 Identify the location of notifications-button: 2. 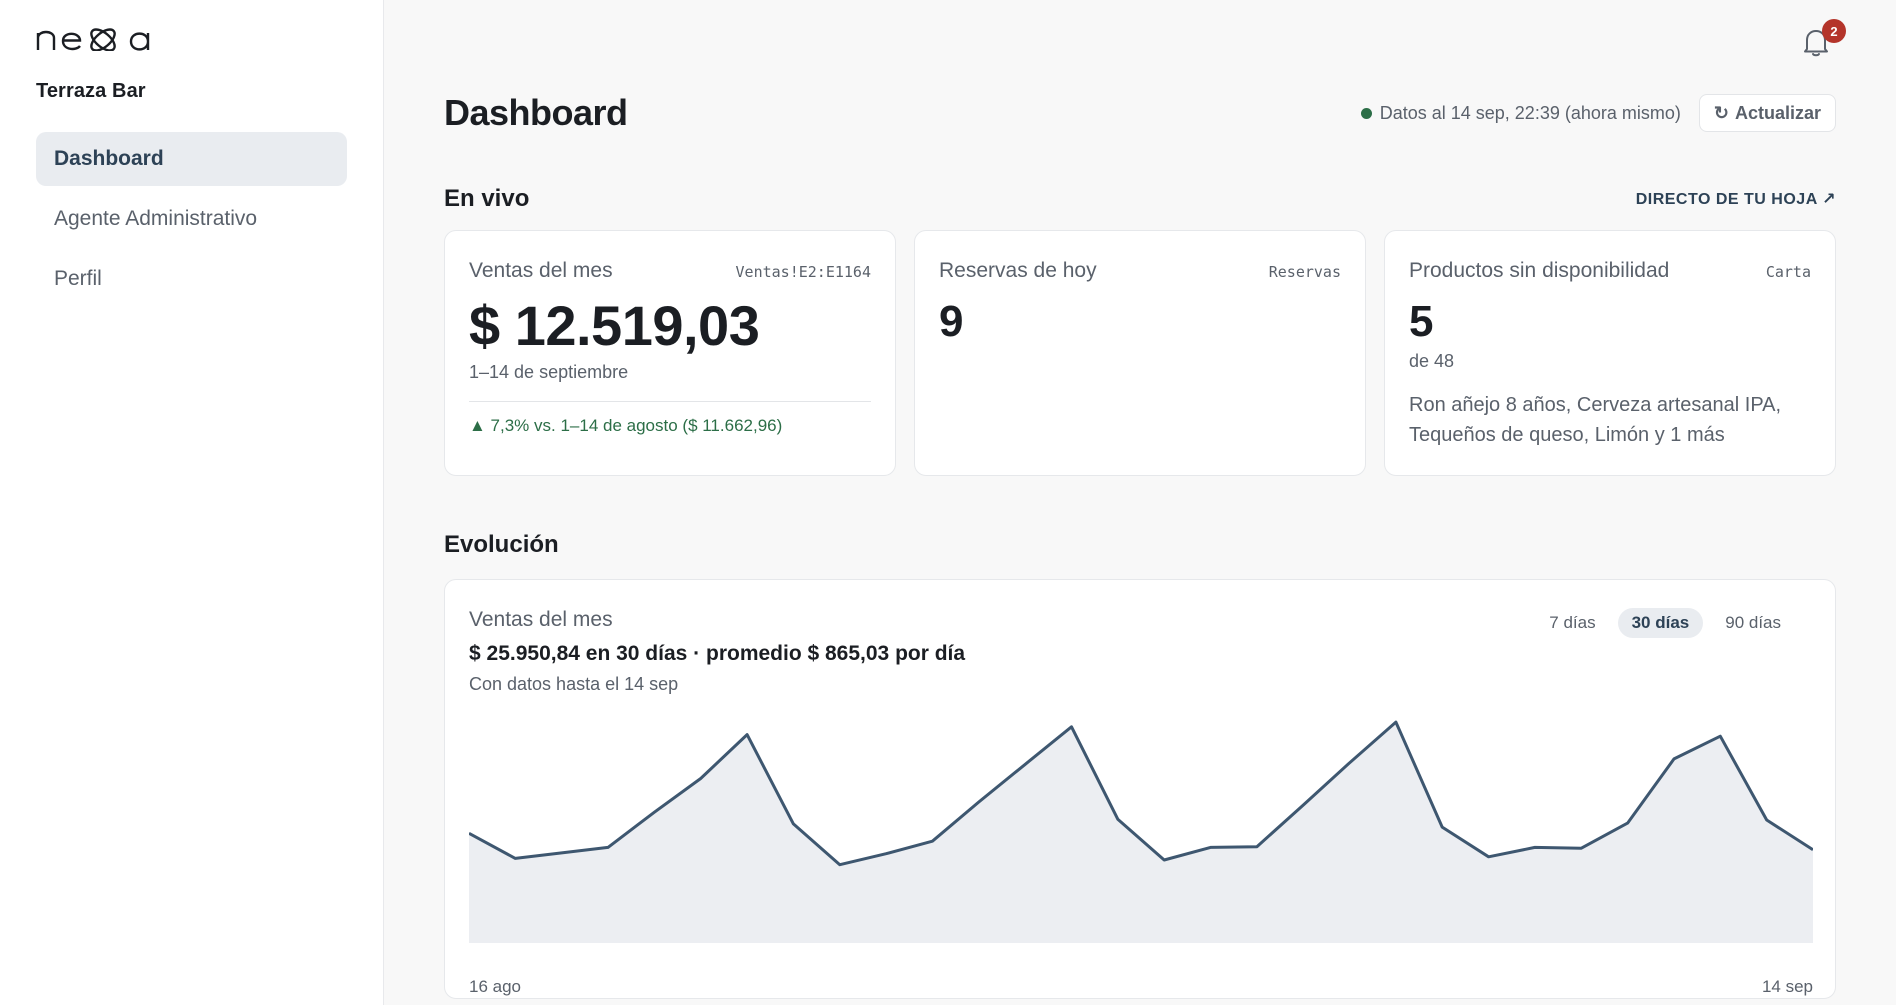
(1821, 40).